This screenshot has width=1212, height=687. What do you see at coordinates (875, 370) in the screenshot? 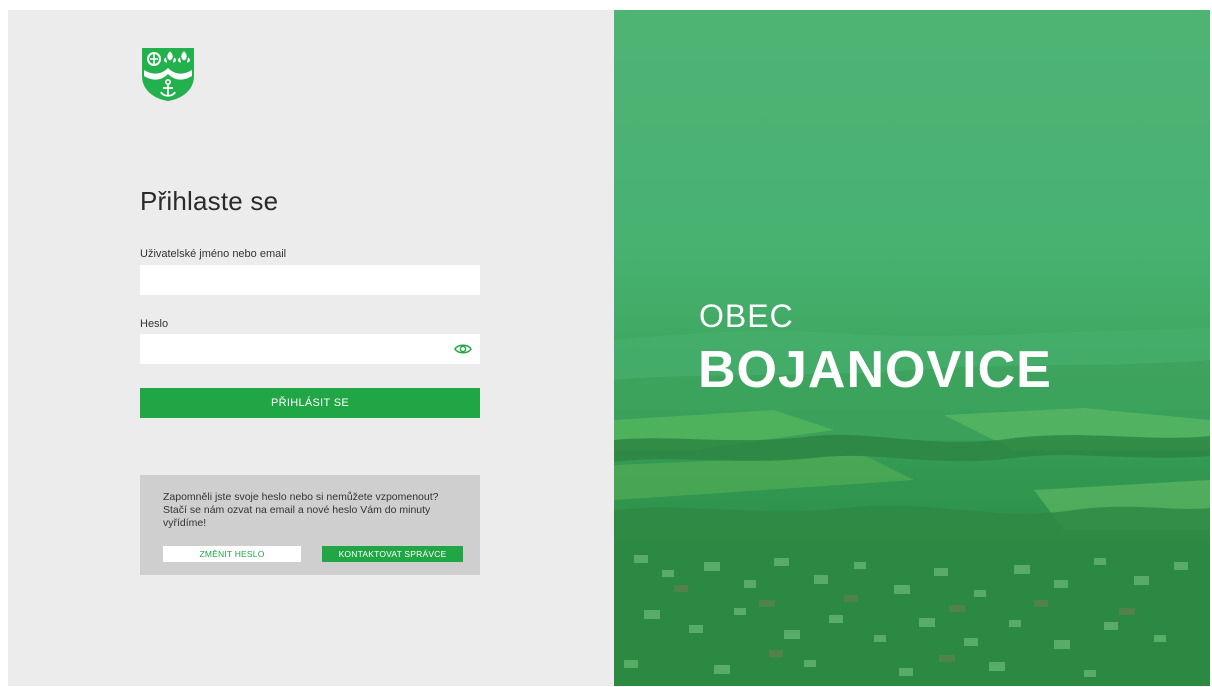
I see `hero-title: BOJANOVICE` at bounding box center [875, 370].